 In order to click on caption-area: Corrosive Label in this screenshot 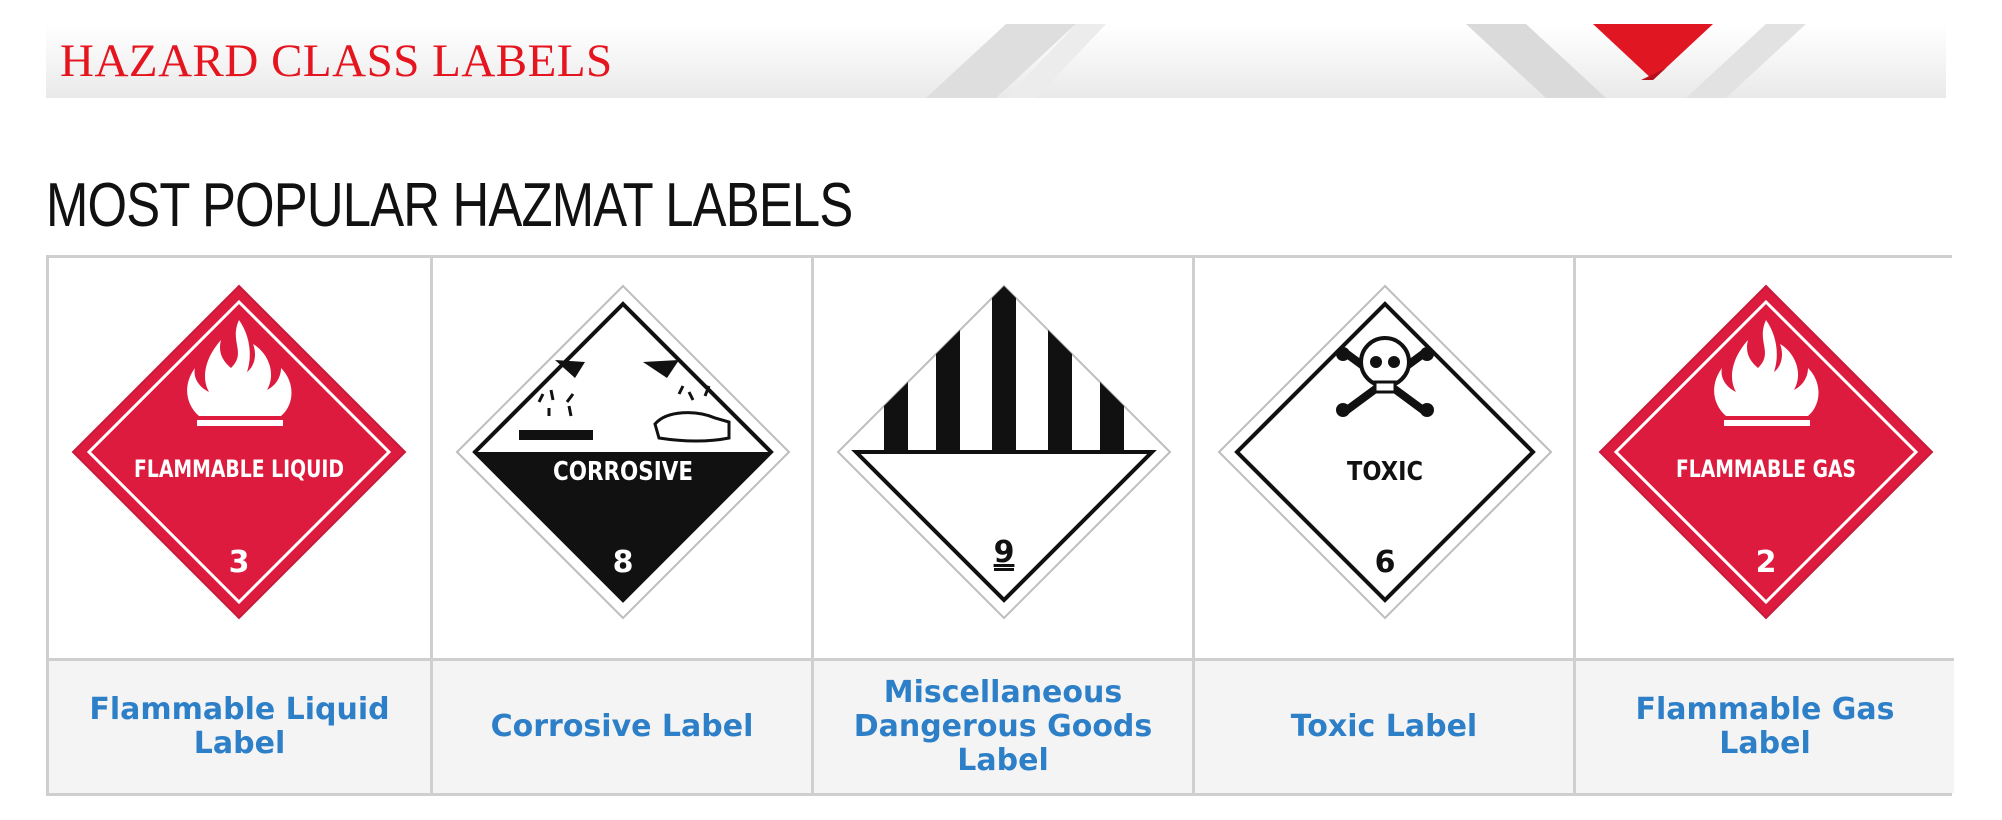, I will do `click(622, 727)`.